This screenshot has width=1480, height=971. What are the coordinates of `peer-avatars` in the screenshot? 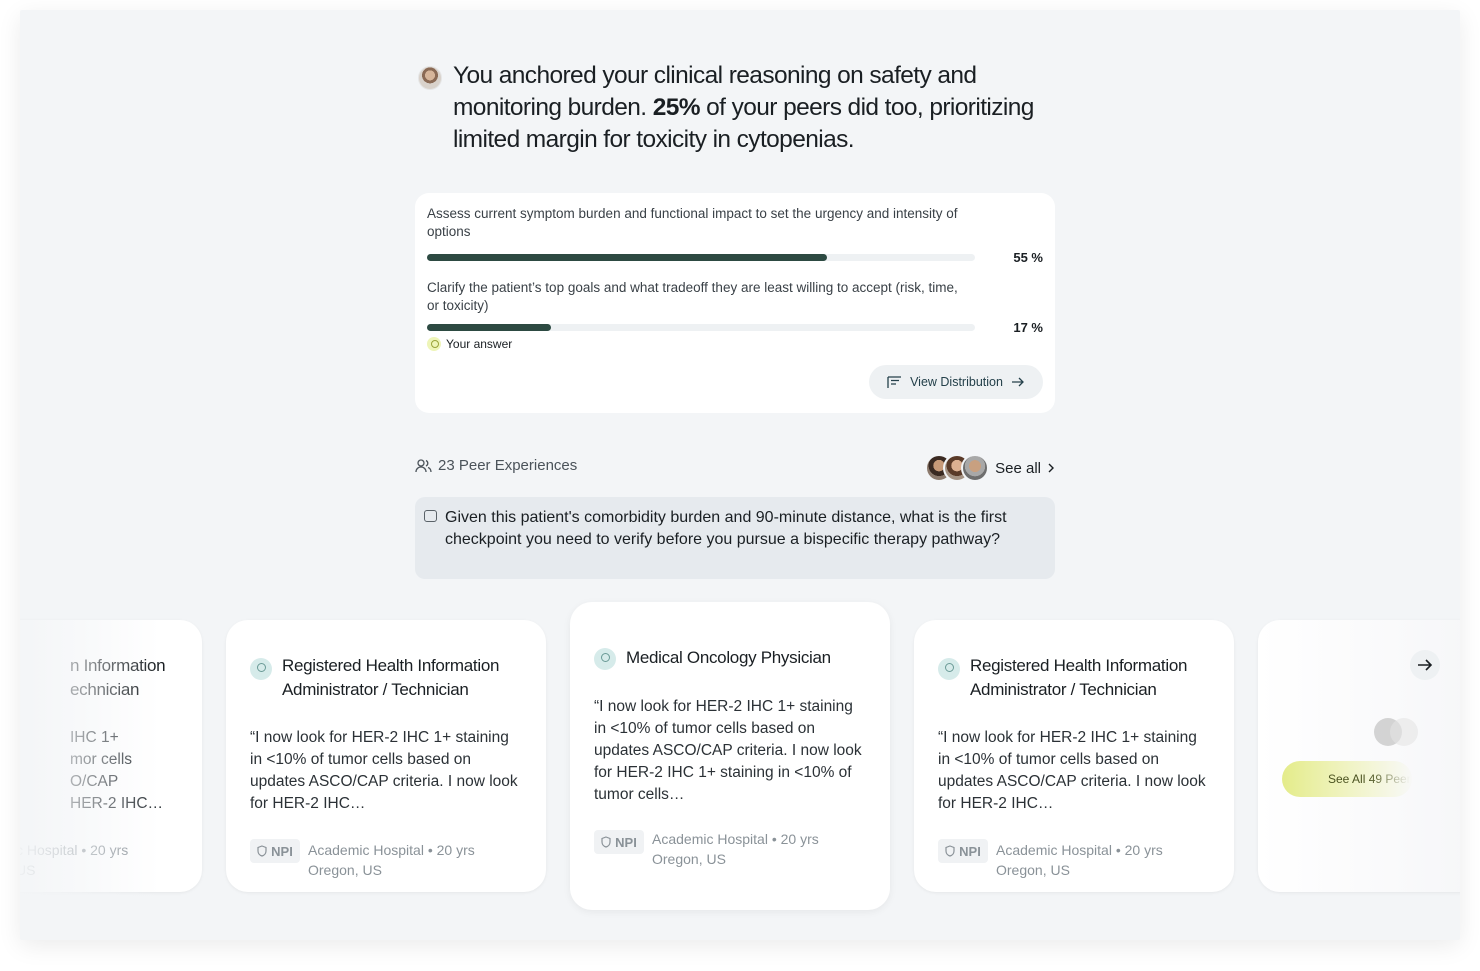 It's located at (957, 468).